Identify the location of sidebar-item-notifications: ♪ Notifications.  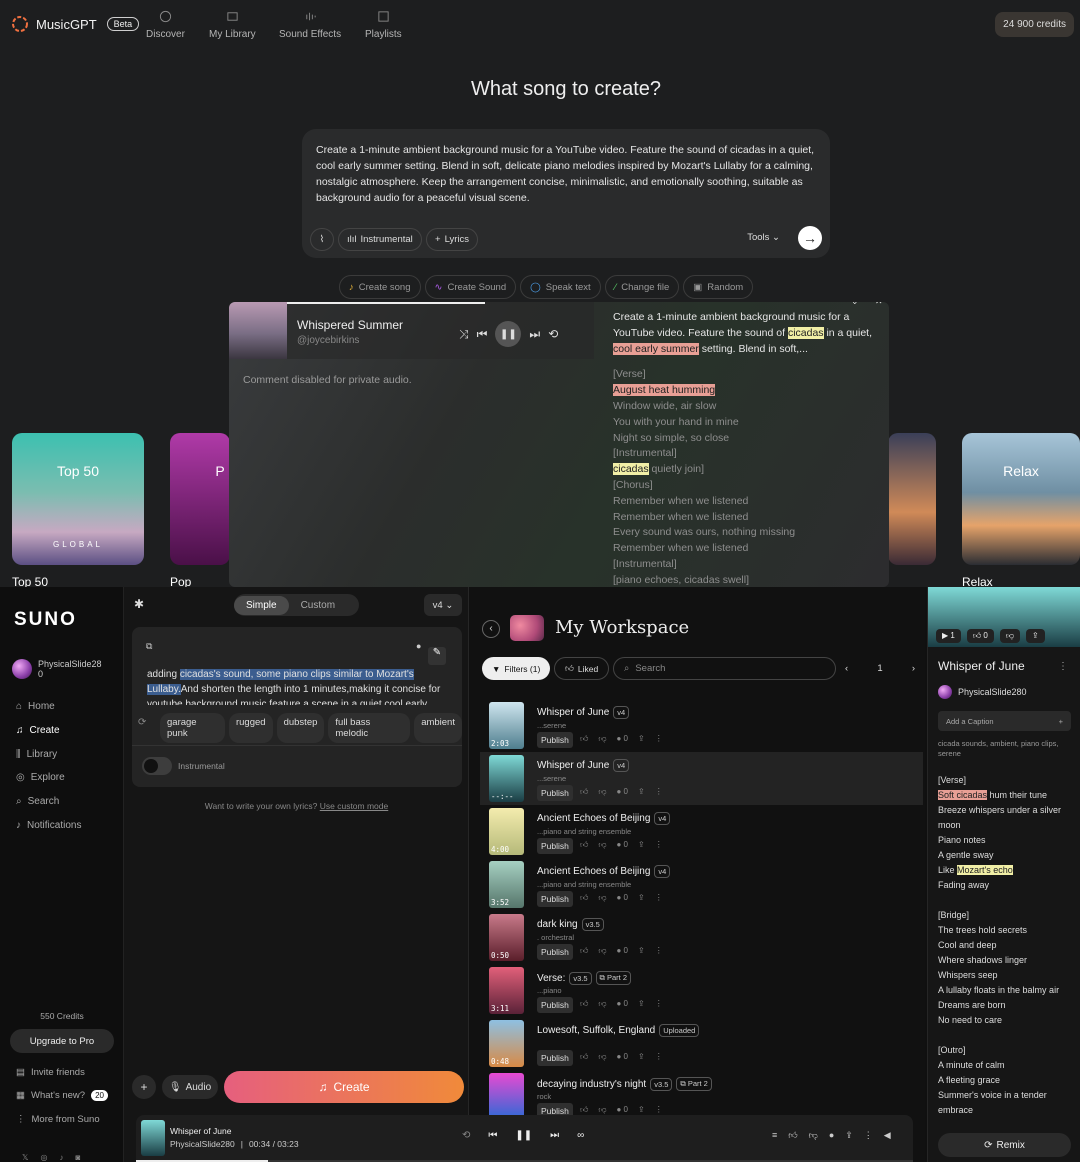
(48, 825).